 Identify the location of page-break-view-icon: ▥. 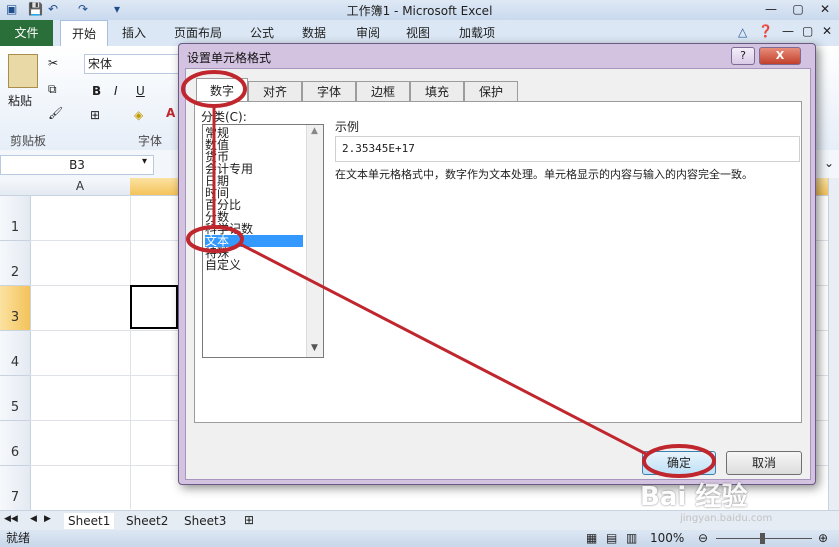
(631, 538).